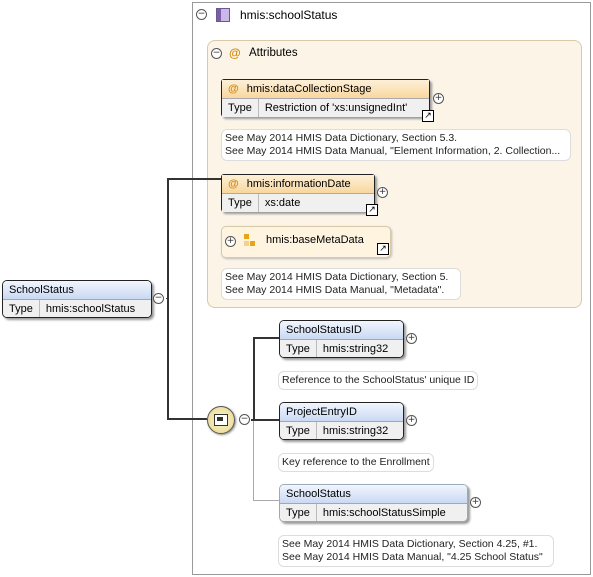  I want to click on type-value: Restriction of 'xs:unsignedInt', so click(336, 108).